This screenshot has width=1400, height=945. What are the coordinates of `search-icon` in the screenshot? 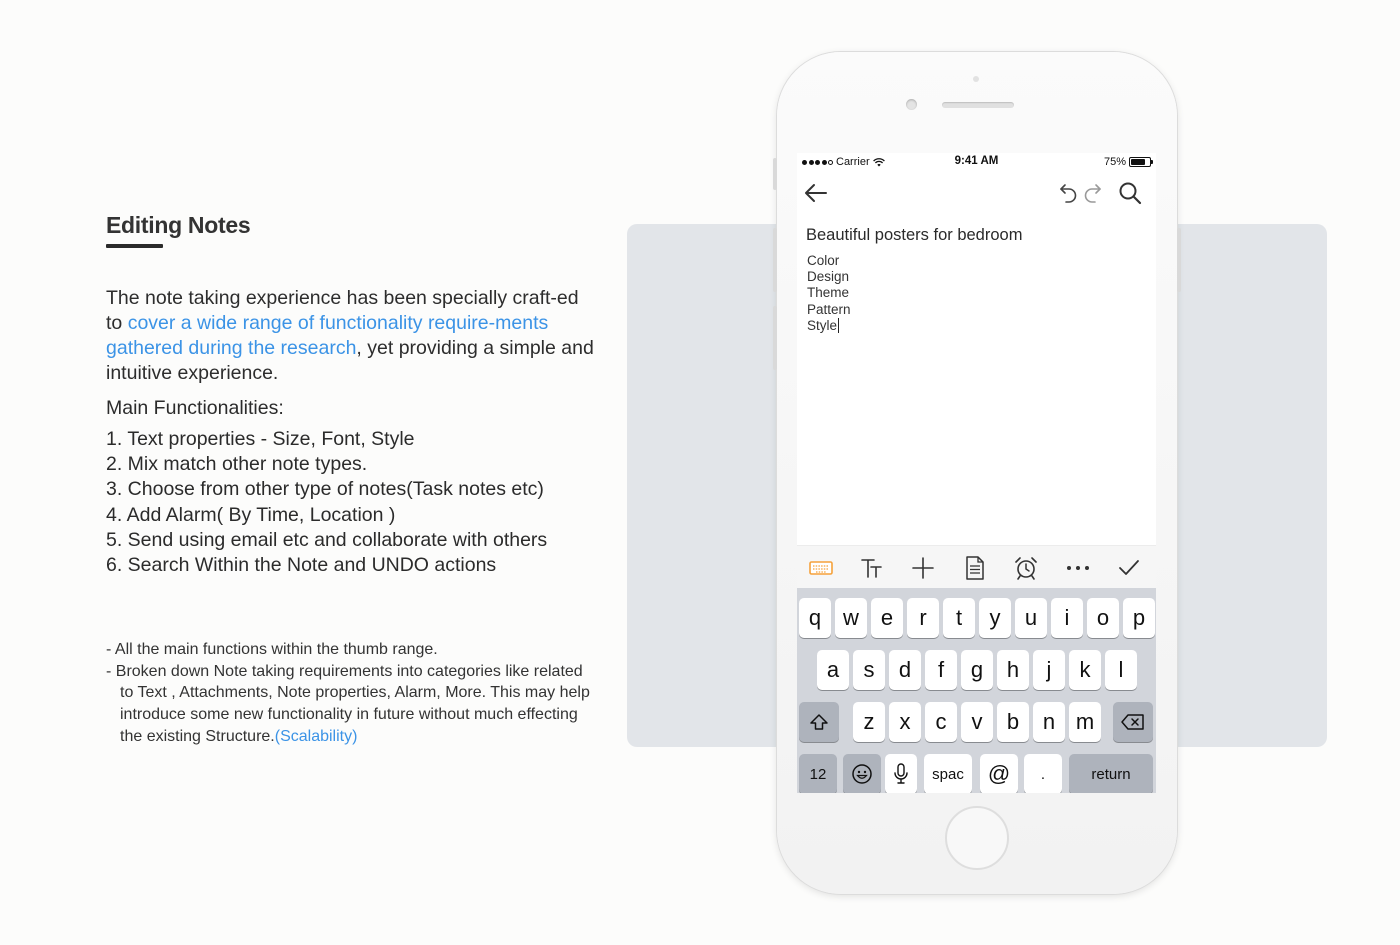 It's located at (1130, 193).